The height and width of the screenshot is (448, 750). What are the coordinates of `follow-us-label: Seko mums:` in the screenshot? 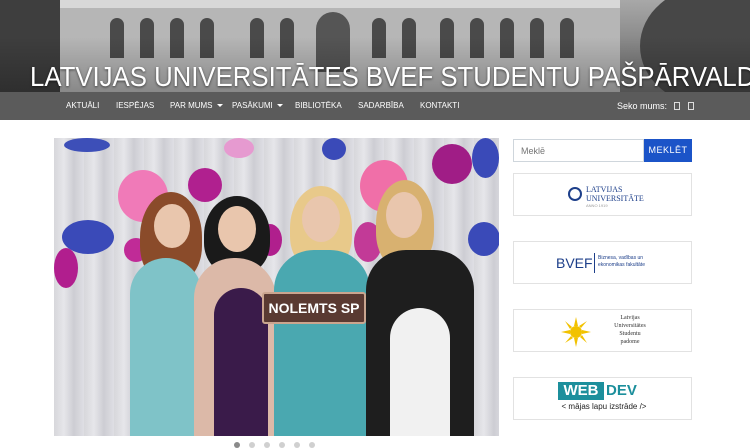 It's located at (642, 106).